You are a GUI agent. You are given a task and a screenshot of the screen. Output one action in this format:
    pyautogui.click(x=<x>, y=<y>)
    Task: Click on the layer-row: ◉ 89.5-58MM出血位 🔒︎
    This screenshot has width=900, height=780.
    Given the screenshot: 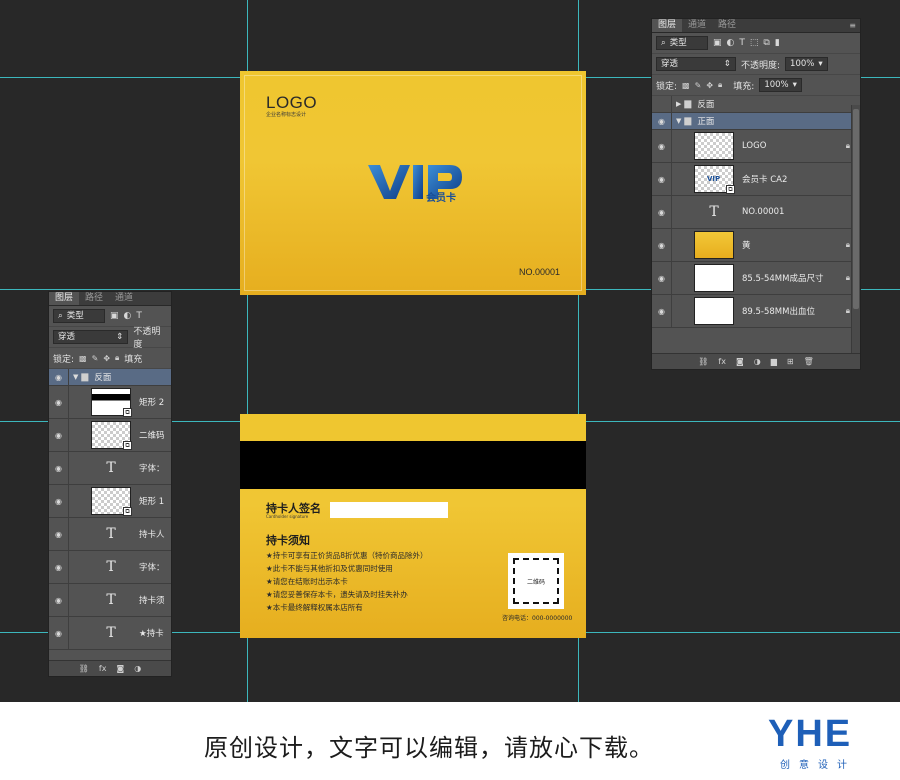 What is the action you would take?
    pyautogui.click(x=756, y=311)
    